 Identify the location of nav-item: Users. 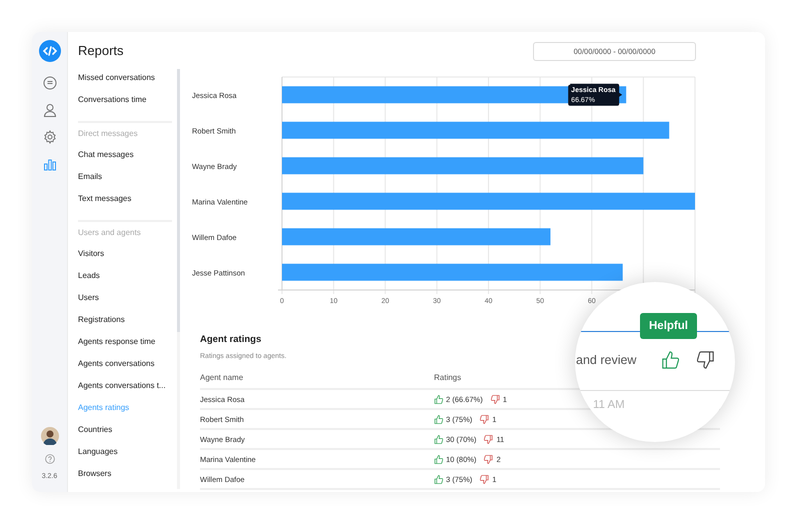
(125, 304).